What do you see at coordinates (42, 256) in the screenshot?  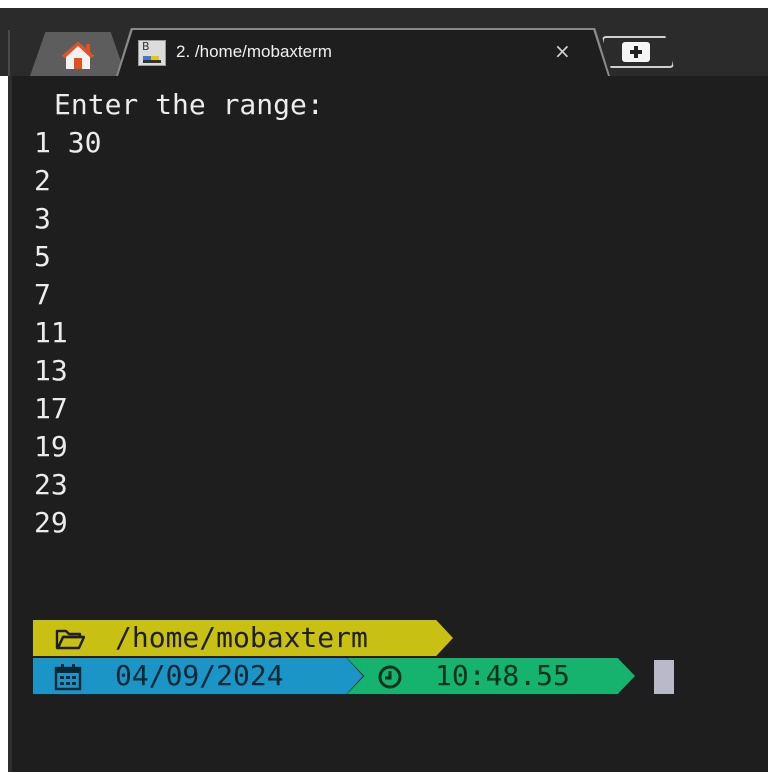 I see `output-line: 5` at bounding box center [42, 256].